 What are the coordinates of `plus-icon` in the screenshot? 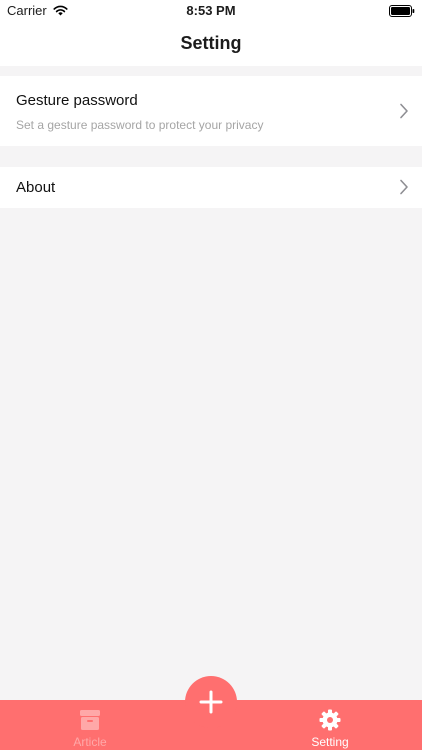 It's located at (211, 702).